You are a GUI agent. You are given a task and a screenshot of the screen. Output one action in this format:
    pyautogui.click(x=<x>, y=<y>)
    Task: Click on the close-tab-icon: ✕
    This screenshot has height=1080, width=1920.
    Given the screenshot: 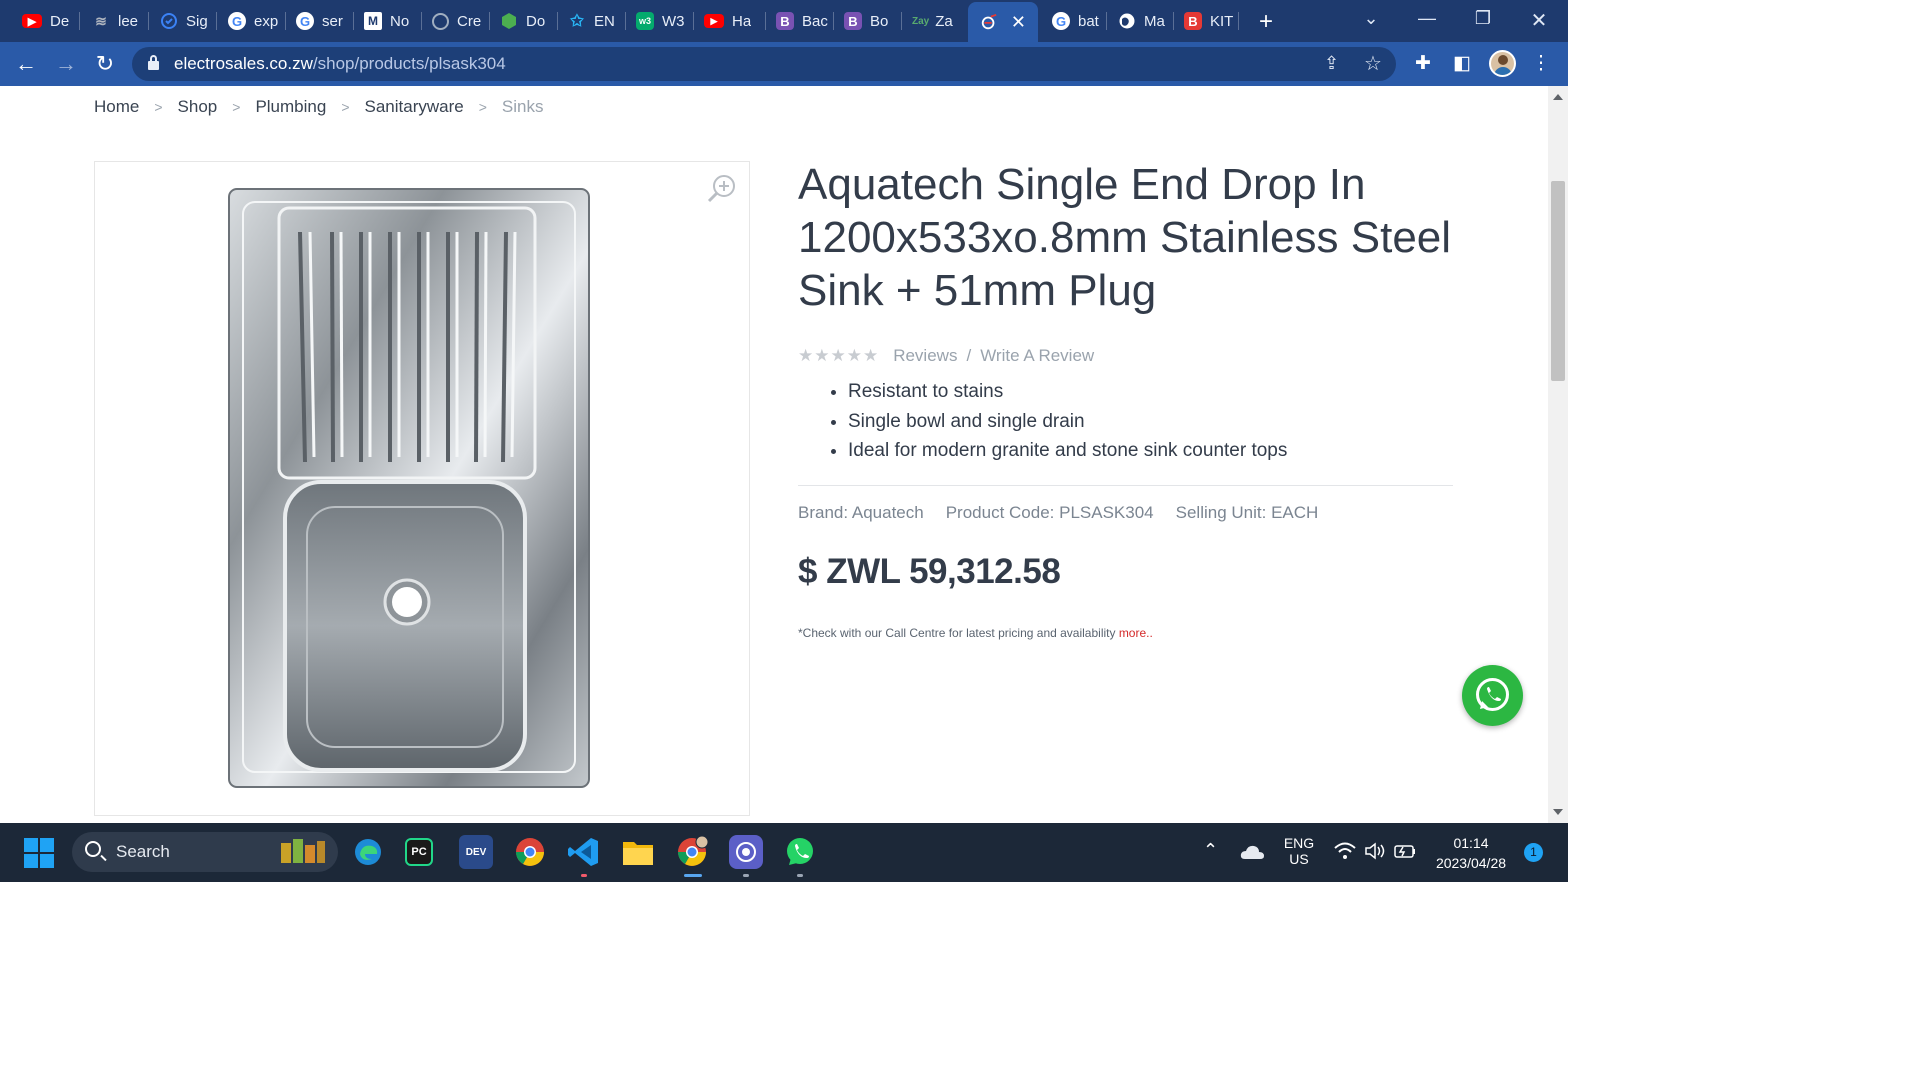 What is the action you would take?
    pyautogui.click(x=1018, y=22)
    